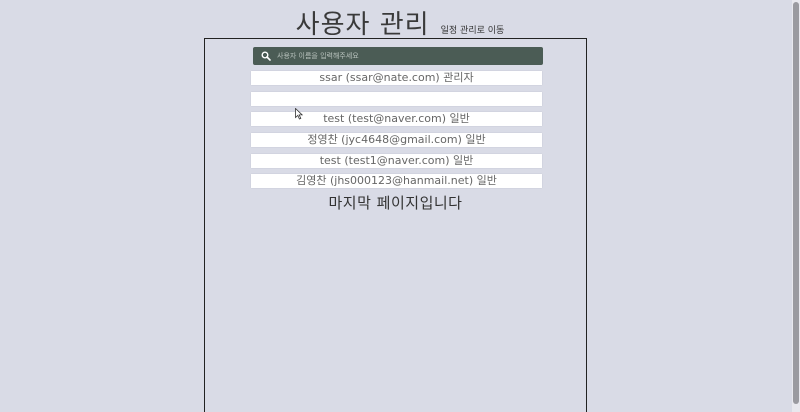 This screenshot has height=412, width=800. Describe the element at coordinates (299, 114) in the screenshot. I see `mouse-cursor-icon` at that location.